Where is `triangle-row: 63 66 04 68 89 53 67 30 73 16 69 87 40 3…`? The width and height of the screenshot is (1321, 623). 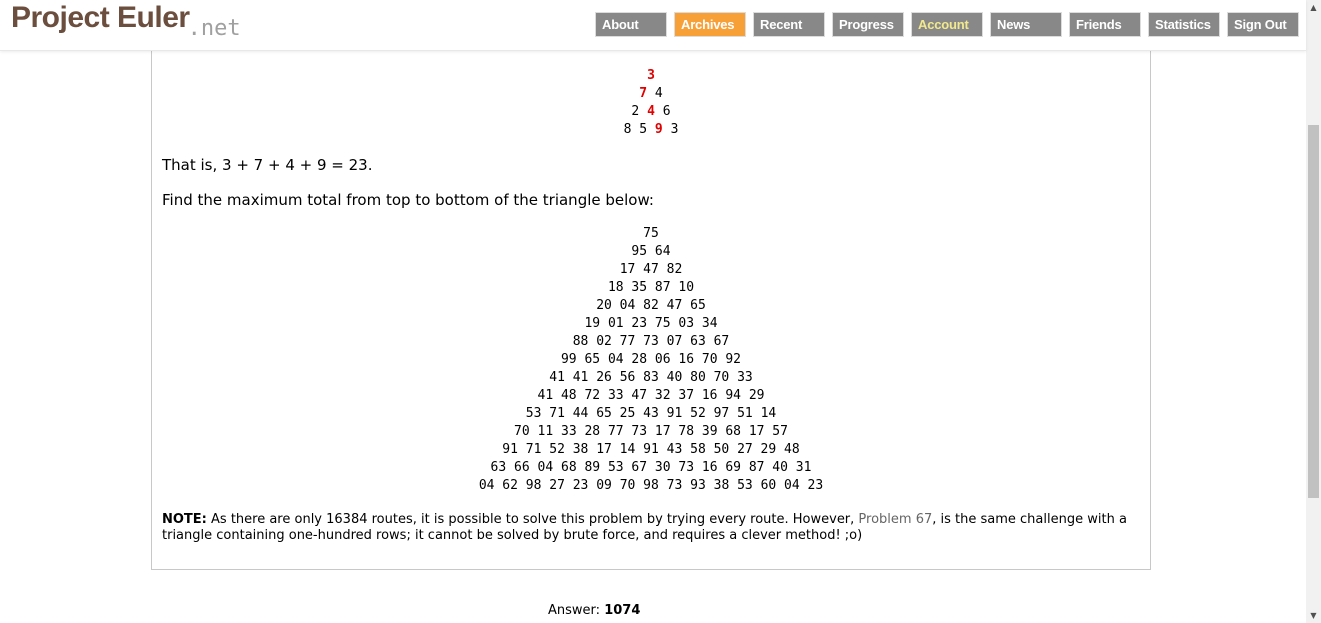
triangle-row: 63 66 04 68 89 53 67 30 73 16 69 87 40 3… is located at coordinates (651, 467).